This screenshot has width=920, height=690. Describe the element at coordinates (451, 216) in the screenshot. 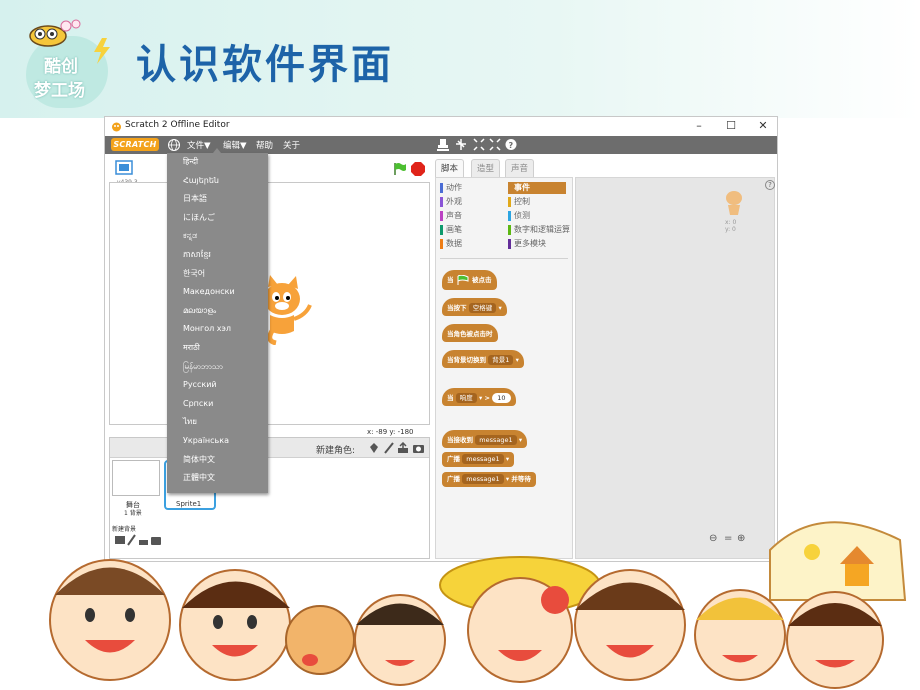

I see `category-sound: 声音` at that location.